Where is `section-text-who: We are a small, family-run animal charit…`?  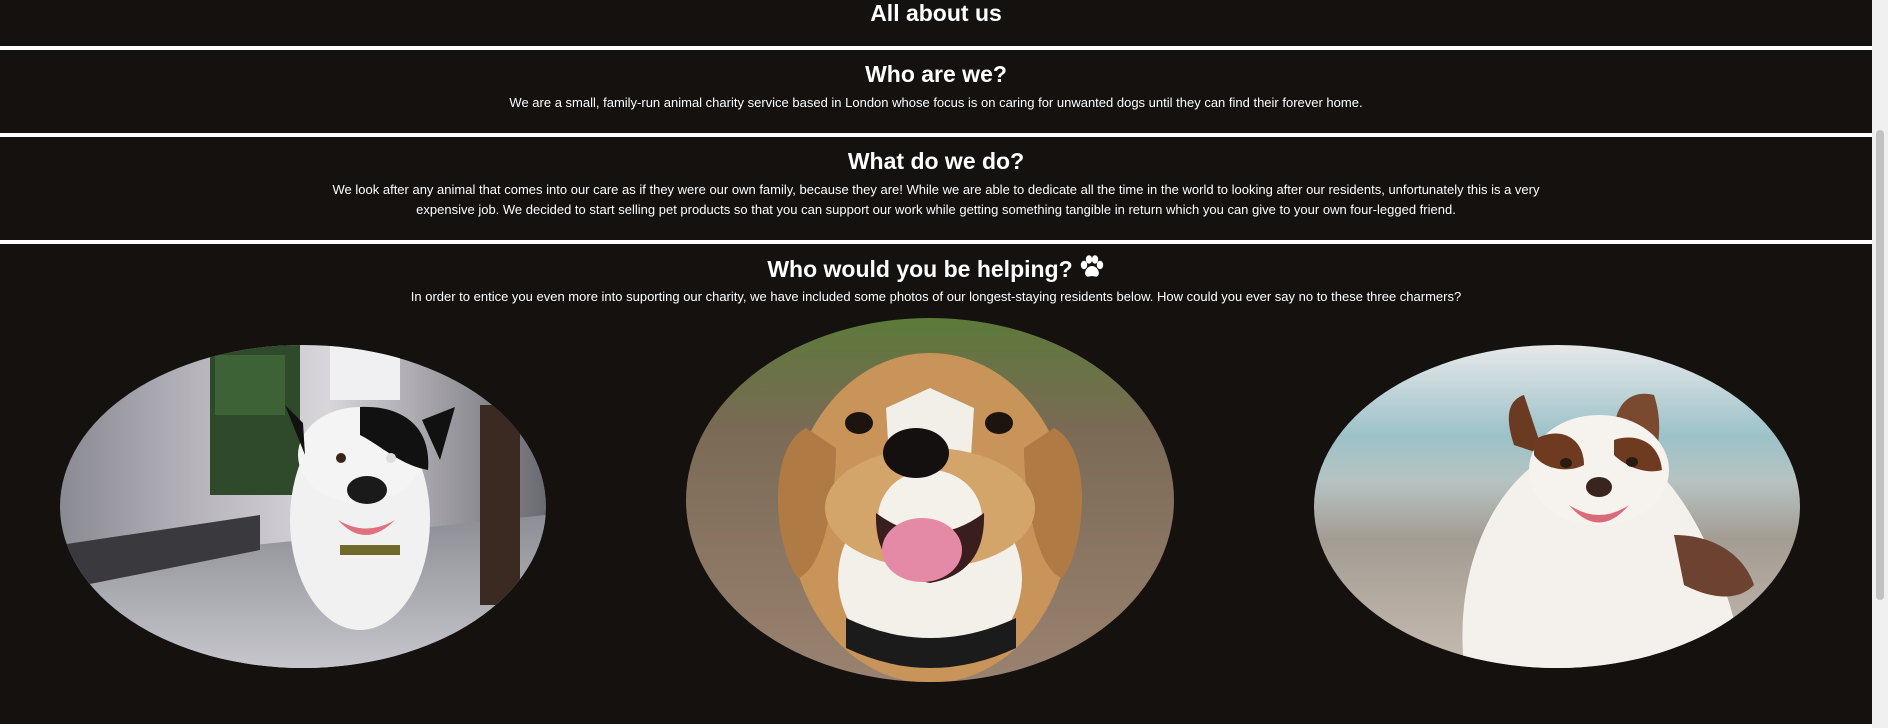 section-text-who: We are a small, family-run animal charit… is located at coordinates (936, 102).